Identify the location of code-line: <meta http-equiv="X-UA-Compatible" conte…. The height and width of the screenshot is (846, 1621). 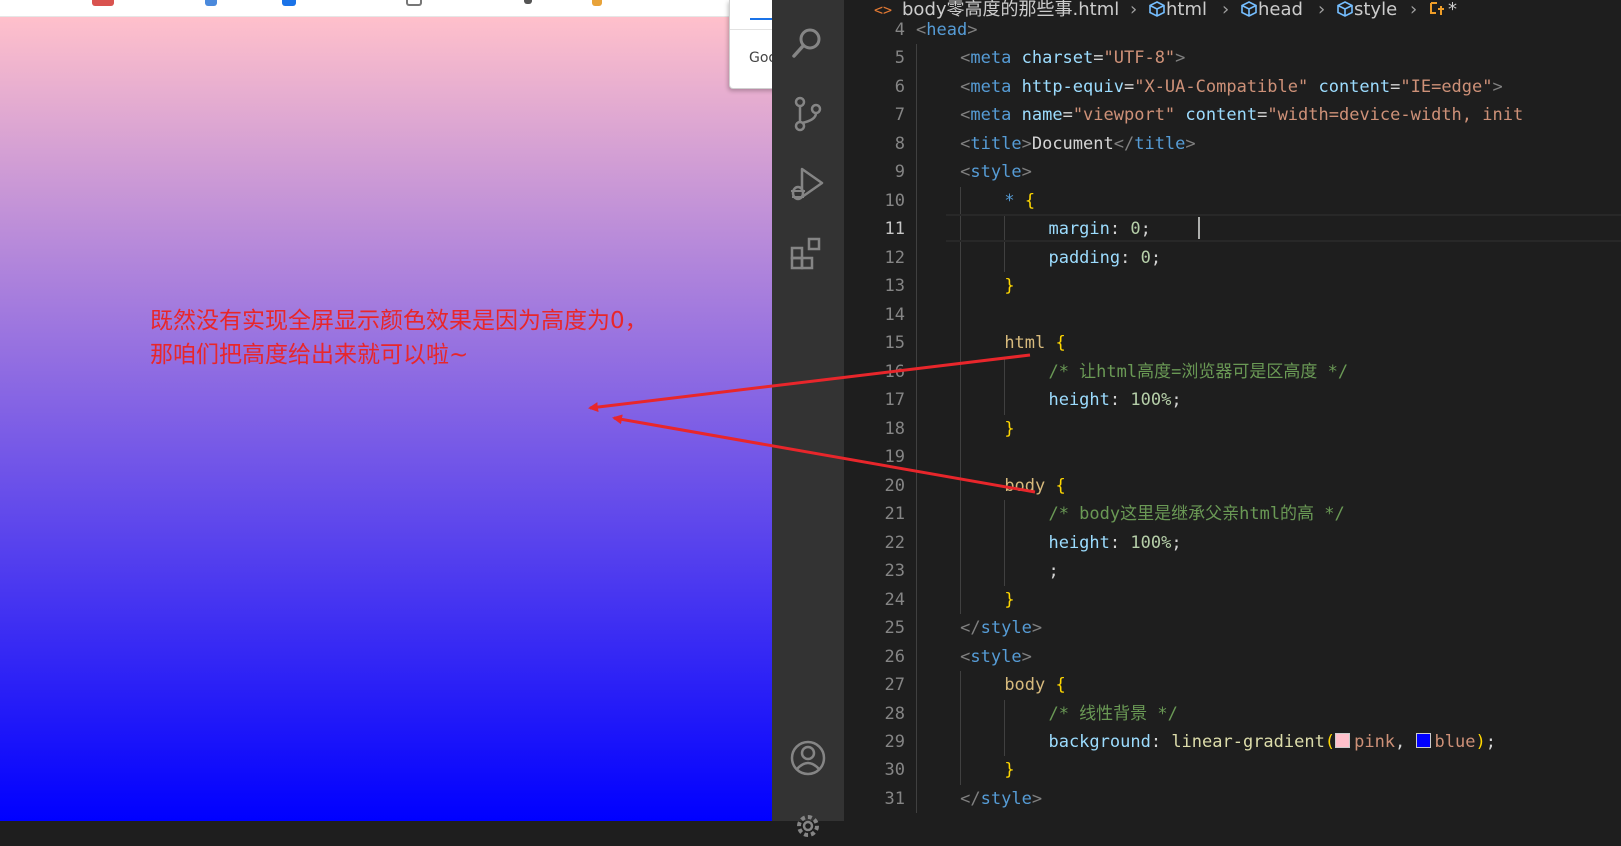
(1231, 87).